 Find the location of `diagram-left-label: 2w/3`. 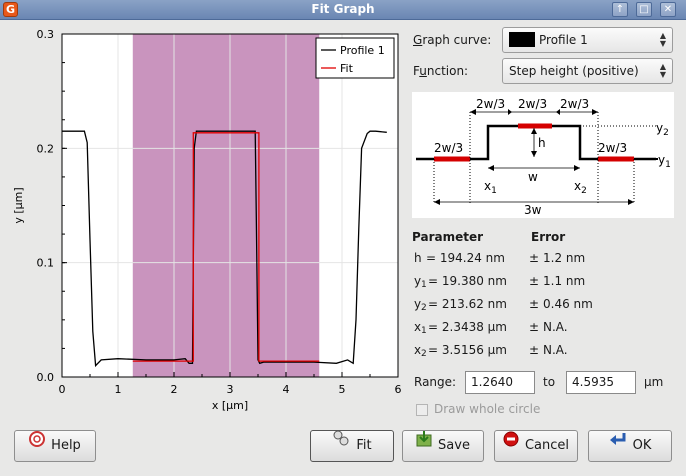

diagram-left-label: 2w/3 is located at coordinates (448, 148).